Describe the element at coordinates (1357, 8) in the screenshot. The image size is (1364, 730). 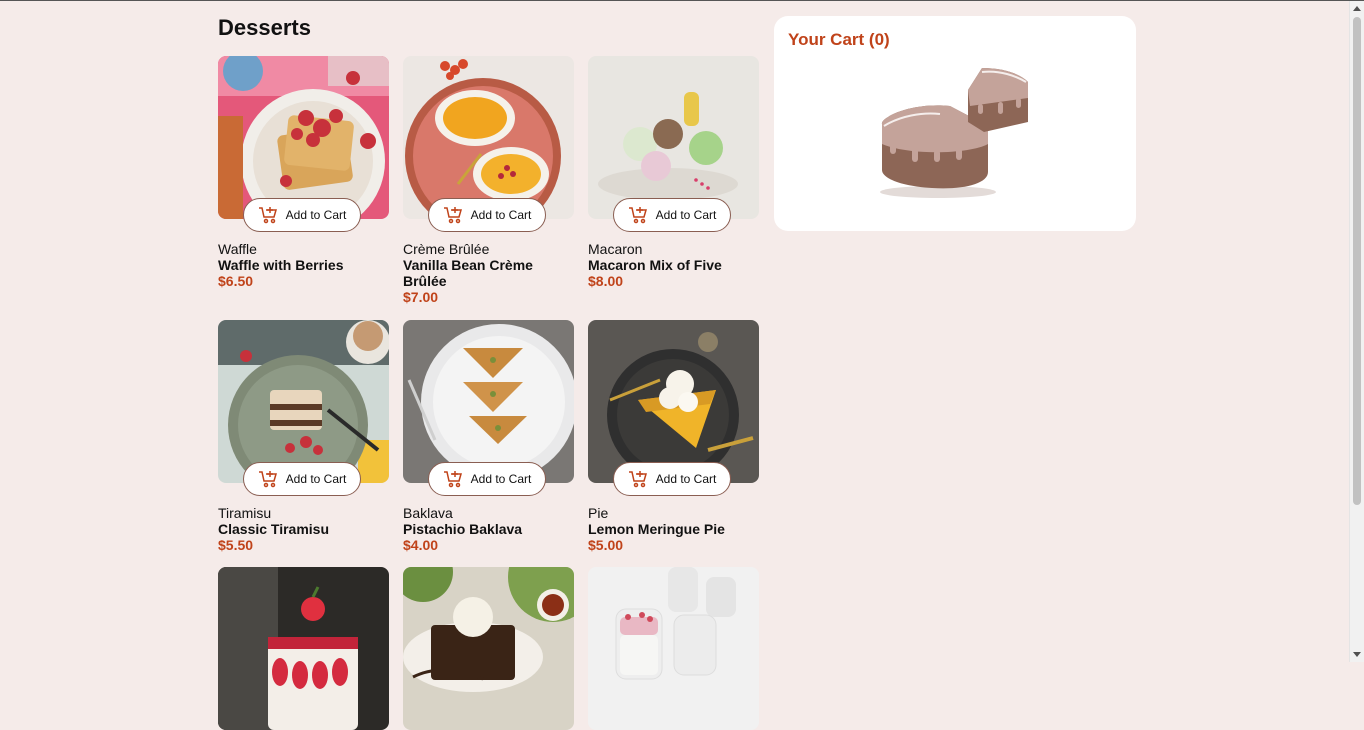
I see `scroll-up-arrow-icon` at that location.